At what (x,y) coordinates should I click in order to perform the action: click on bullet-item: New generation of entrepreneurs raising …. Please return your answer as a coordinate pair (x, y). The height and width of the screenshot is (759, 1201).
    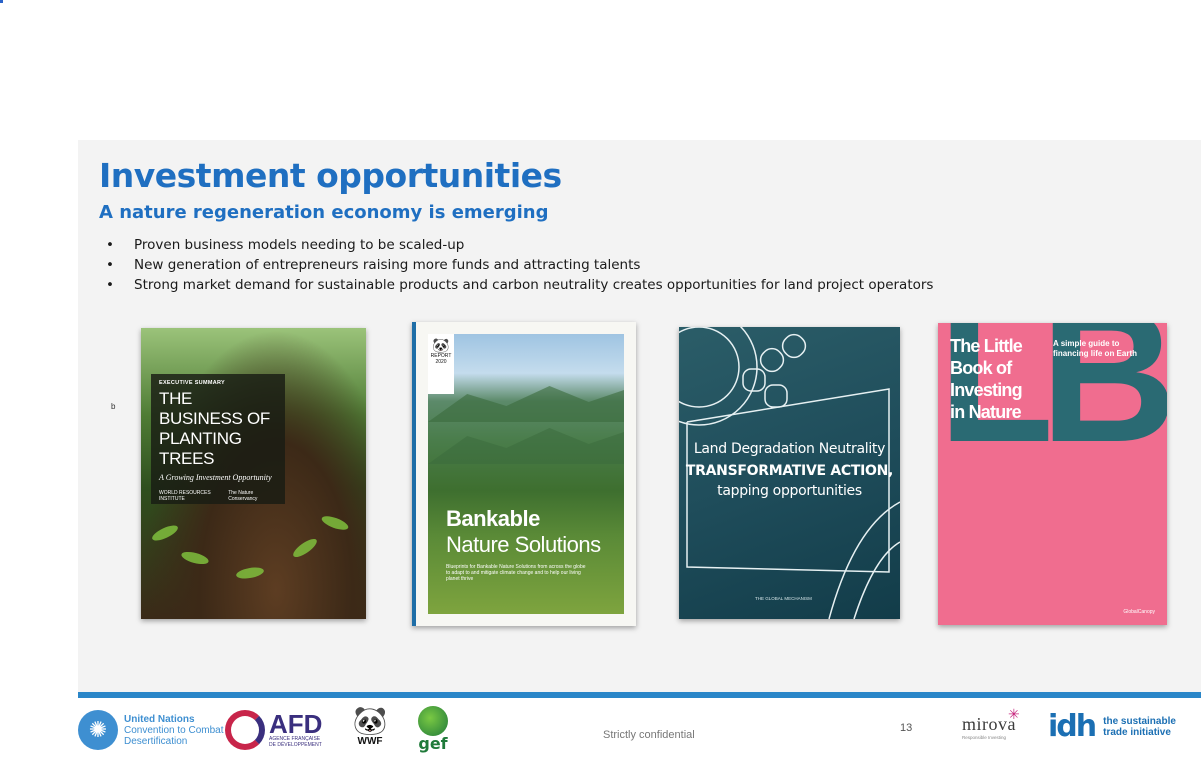
    Looking at the image, I should click on (519, 265).